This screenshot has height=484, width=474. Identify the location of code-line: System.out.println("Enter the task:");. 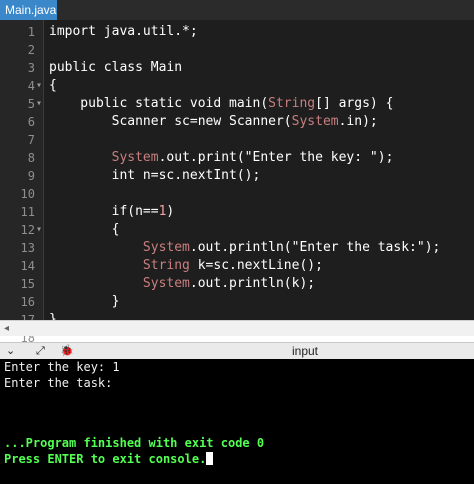
(244, 248).